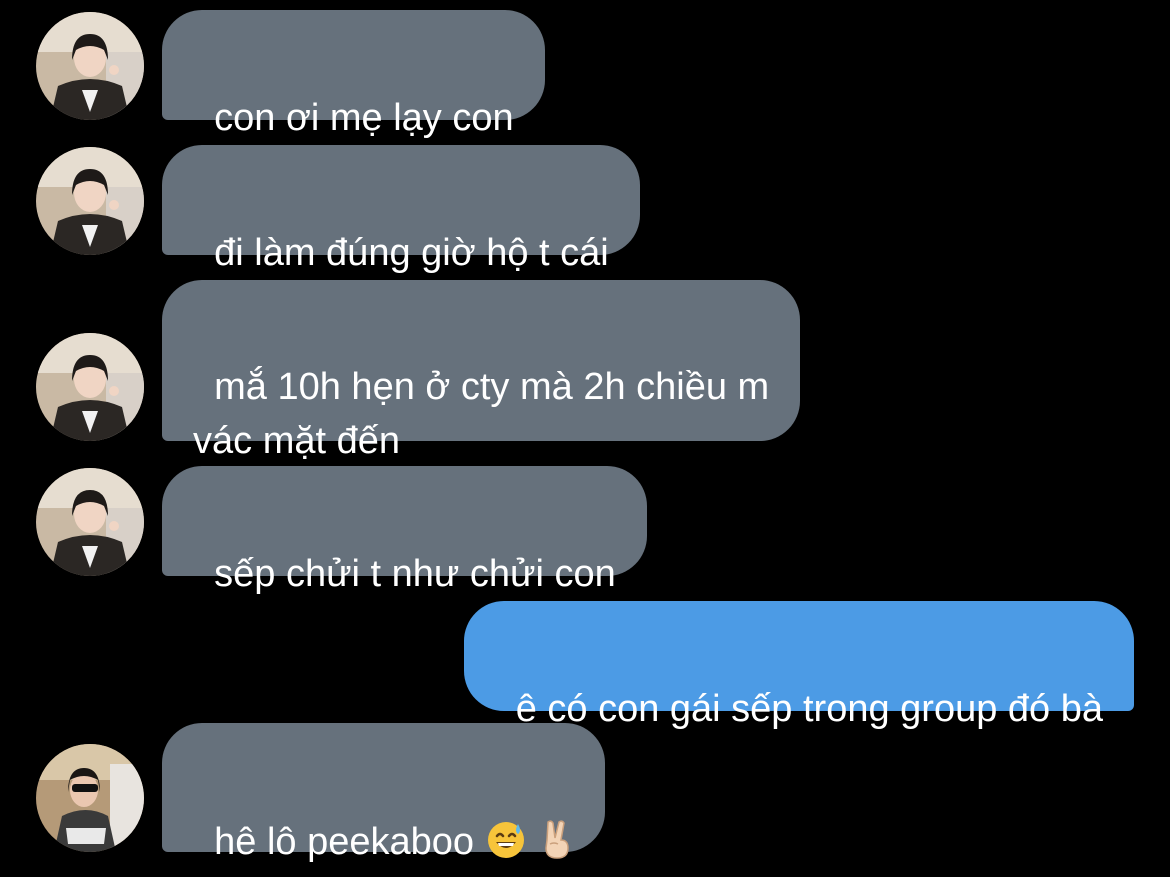  Describe the element at coordinates (401, 209) in the screenshot. I see `message-bubble-incoming: đi làm đúng giờ hộ t cái` at that location.